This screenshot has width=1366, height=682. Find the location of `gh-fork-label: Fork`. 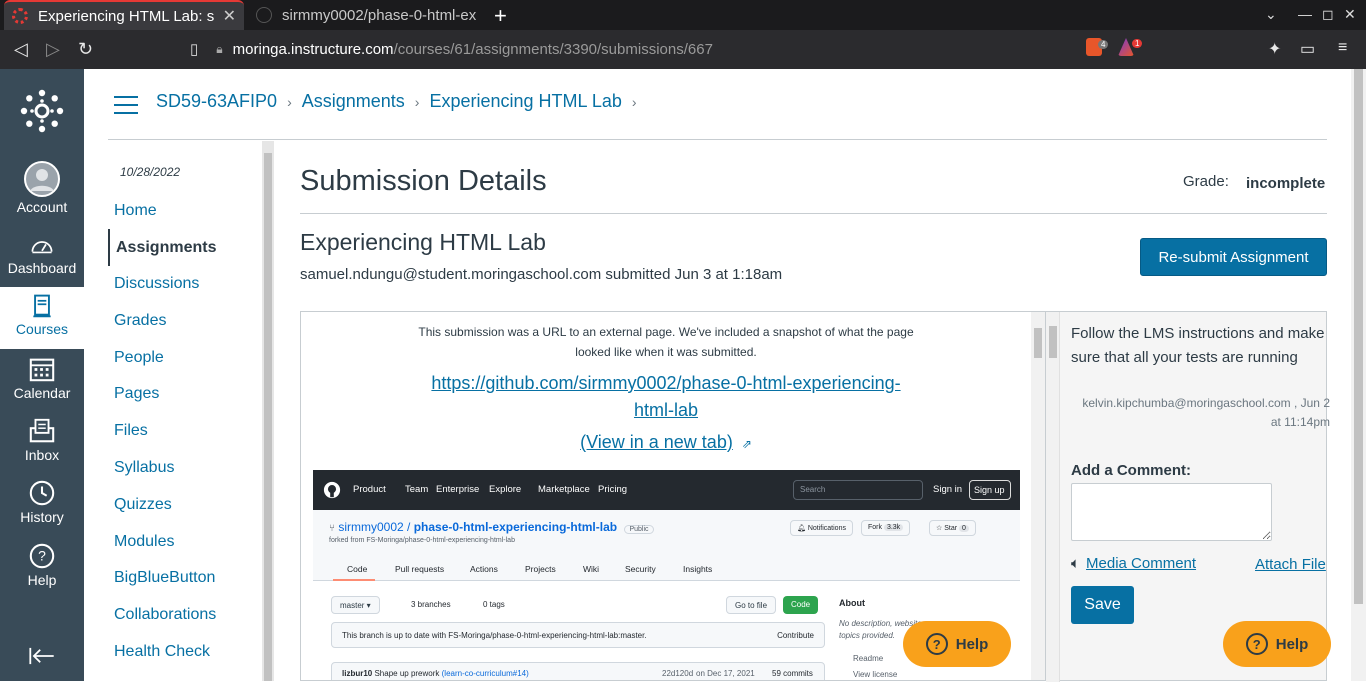

gh-fork-label: Fork is located at coordinates (875, 527).